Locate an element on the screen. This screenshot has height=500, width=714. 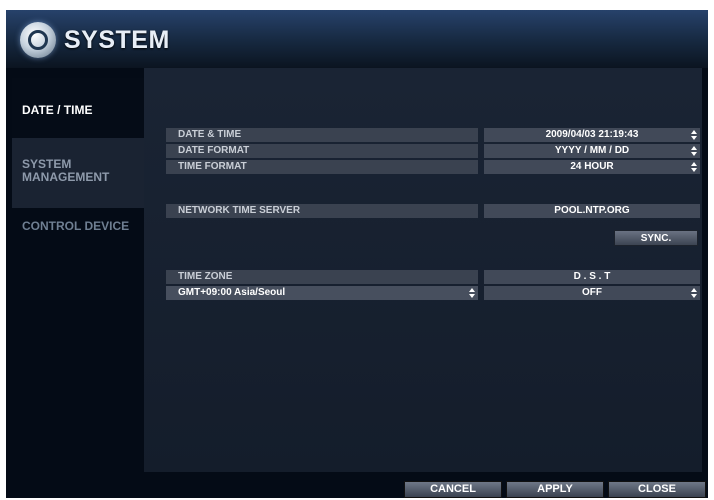
time-format-select: 24 HOUR is located at coordinates (592, 167).